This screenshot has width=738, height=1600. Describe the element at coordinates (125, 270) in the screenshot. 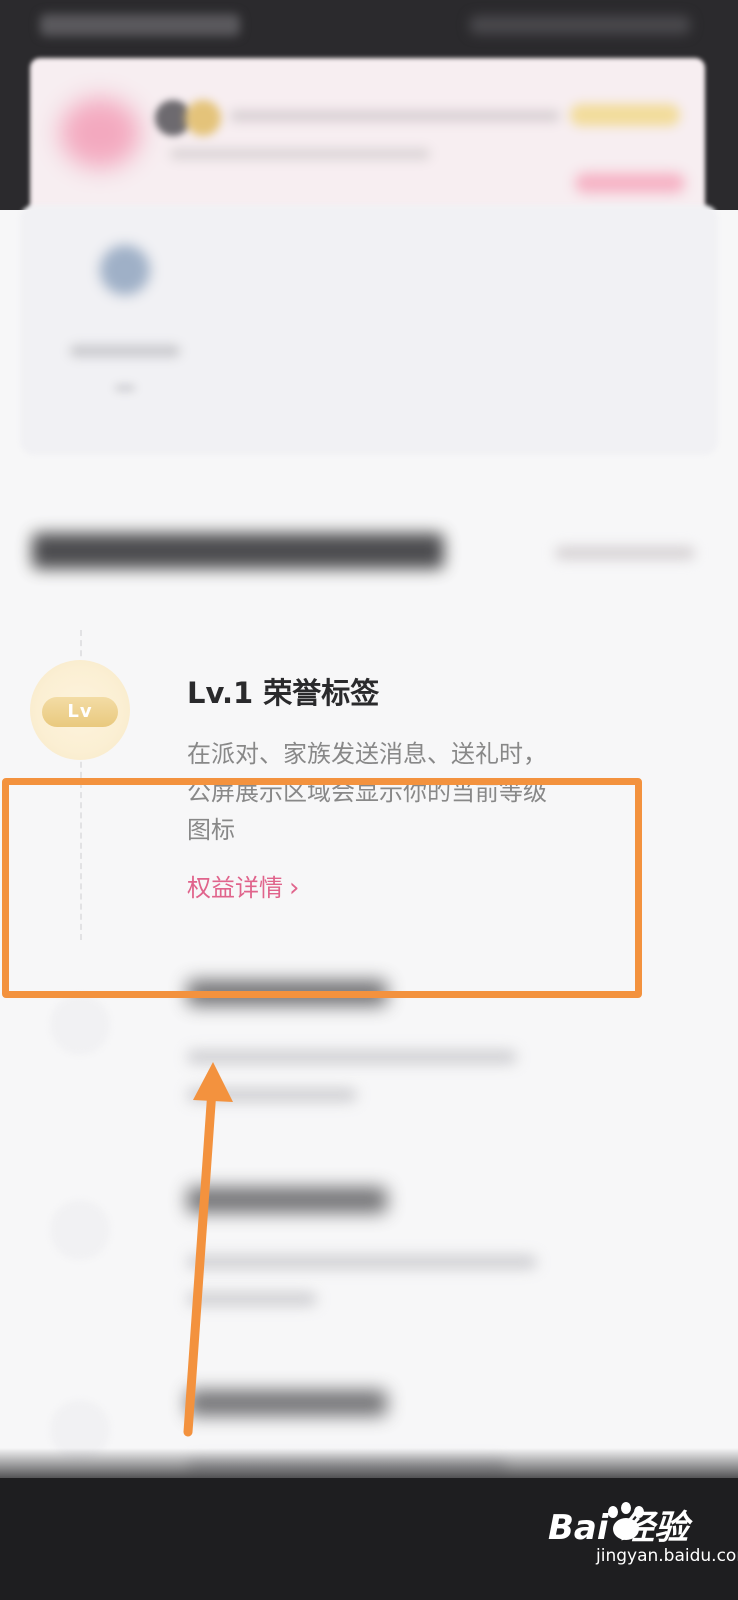

I see `level-avatar-icon` at that location.